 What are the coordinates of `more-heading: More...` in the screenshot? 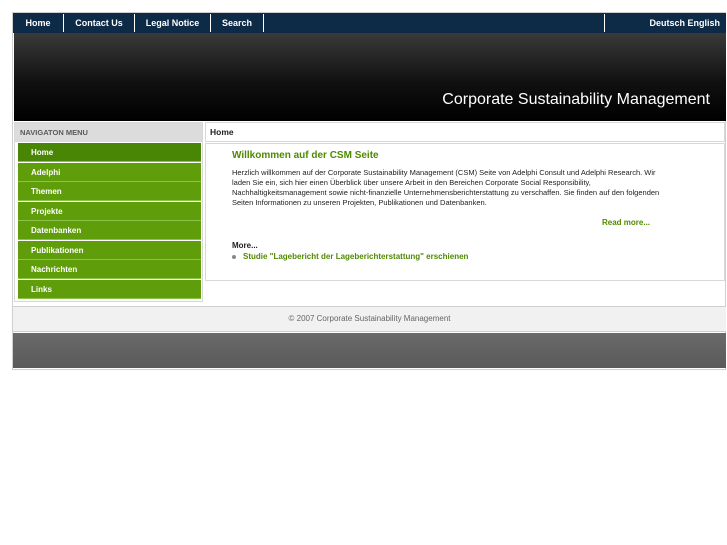 It's located at (245, 245).